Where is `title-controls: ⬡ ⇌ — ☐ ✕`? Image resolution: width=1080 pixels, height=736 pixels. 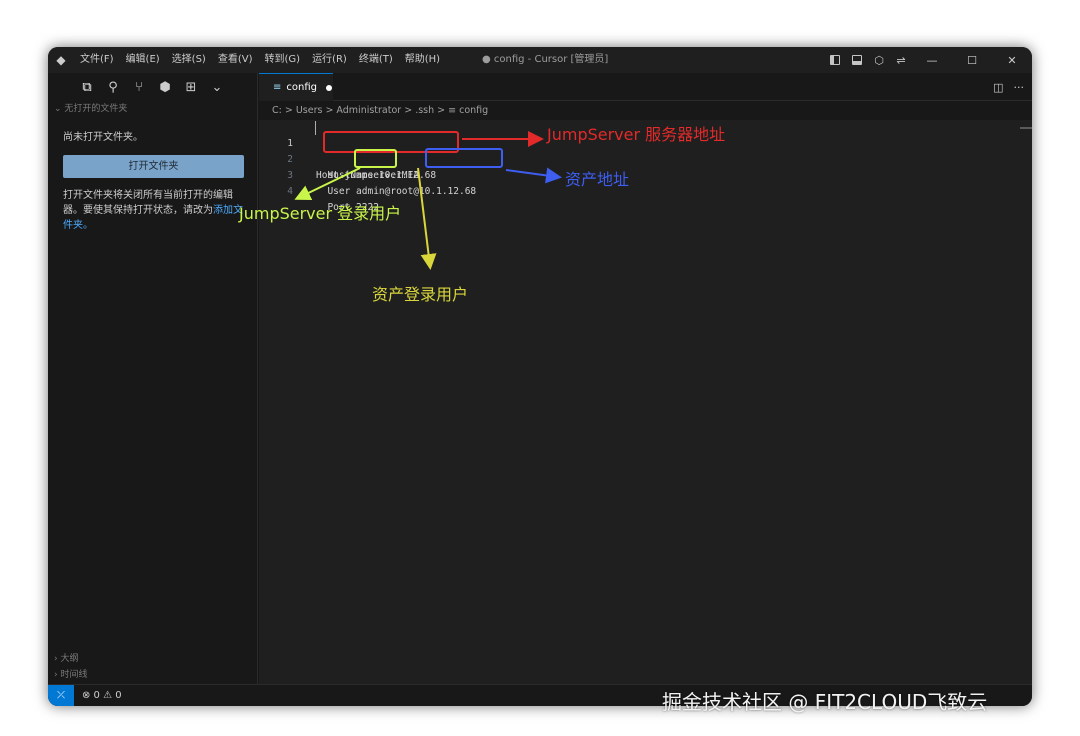 title-controls: ⬡ ⇌ — ☐ ✕ is located at coordinates (928, 60).